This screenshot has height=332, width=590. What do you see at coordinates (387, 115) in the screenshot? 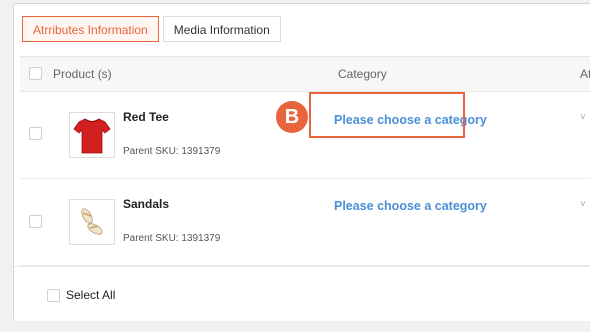
I see `category-highlight-box` at bounding box center [387, 115].